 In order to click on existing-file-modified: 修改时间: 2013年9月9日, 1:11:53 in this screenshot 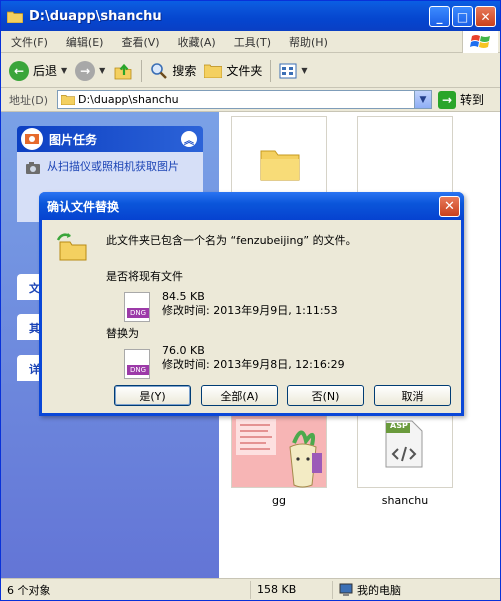, I will do `click(250, 310)`.